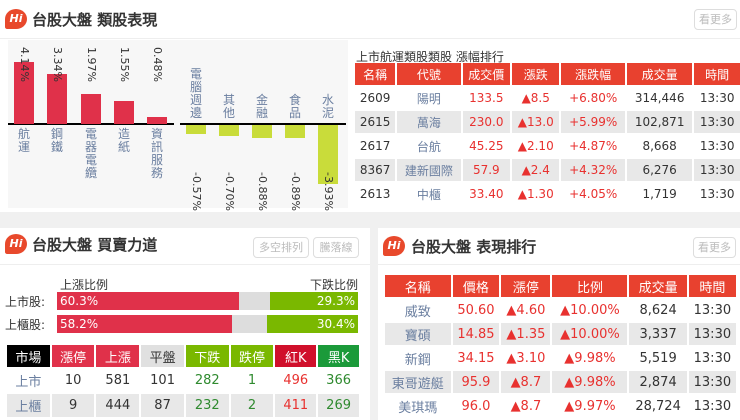  I want to click on advance-decline-line-button: 騰落線, so click(336, 247).